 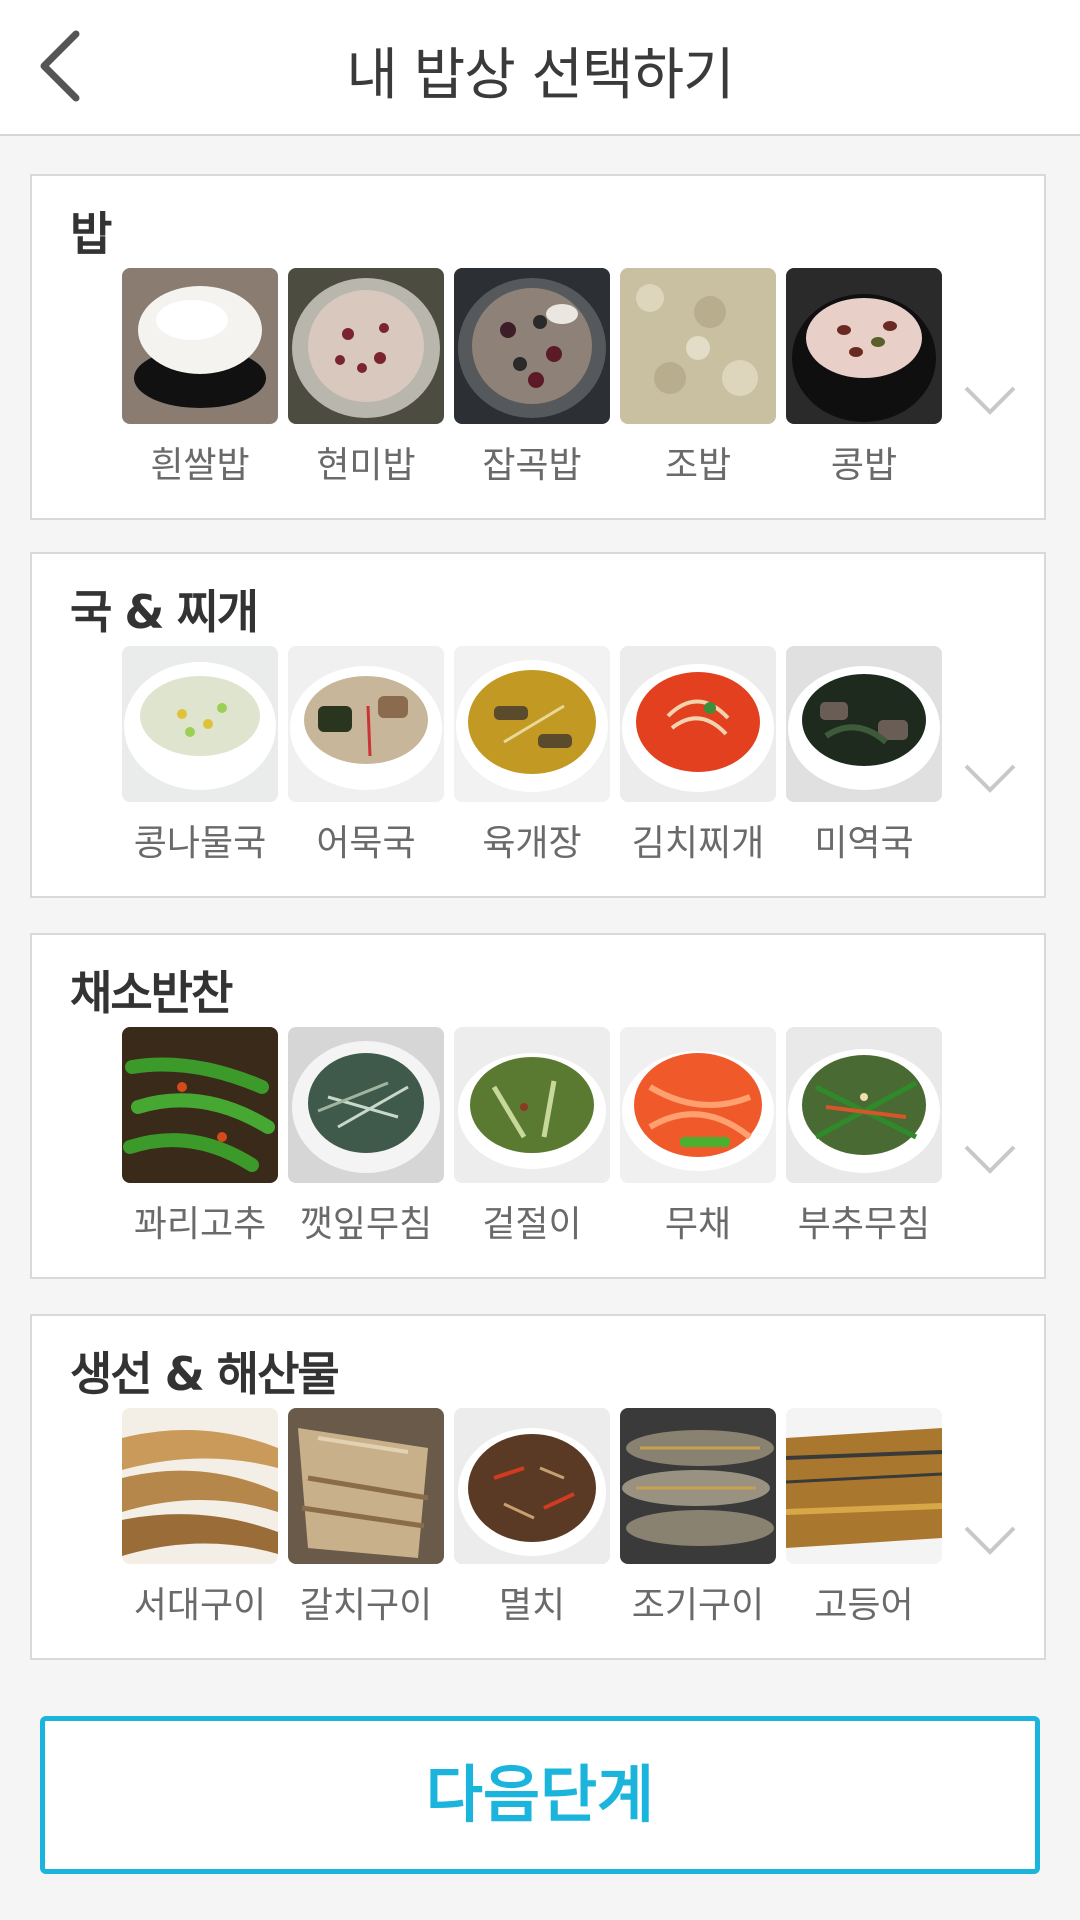 I want to click on food-item-chive-salad: 부추무침, so click(x=864, y=1142).